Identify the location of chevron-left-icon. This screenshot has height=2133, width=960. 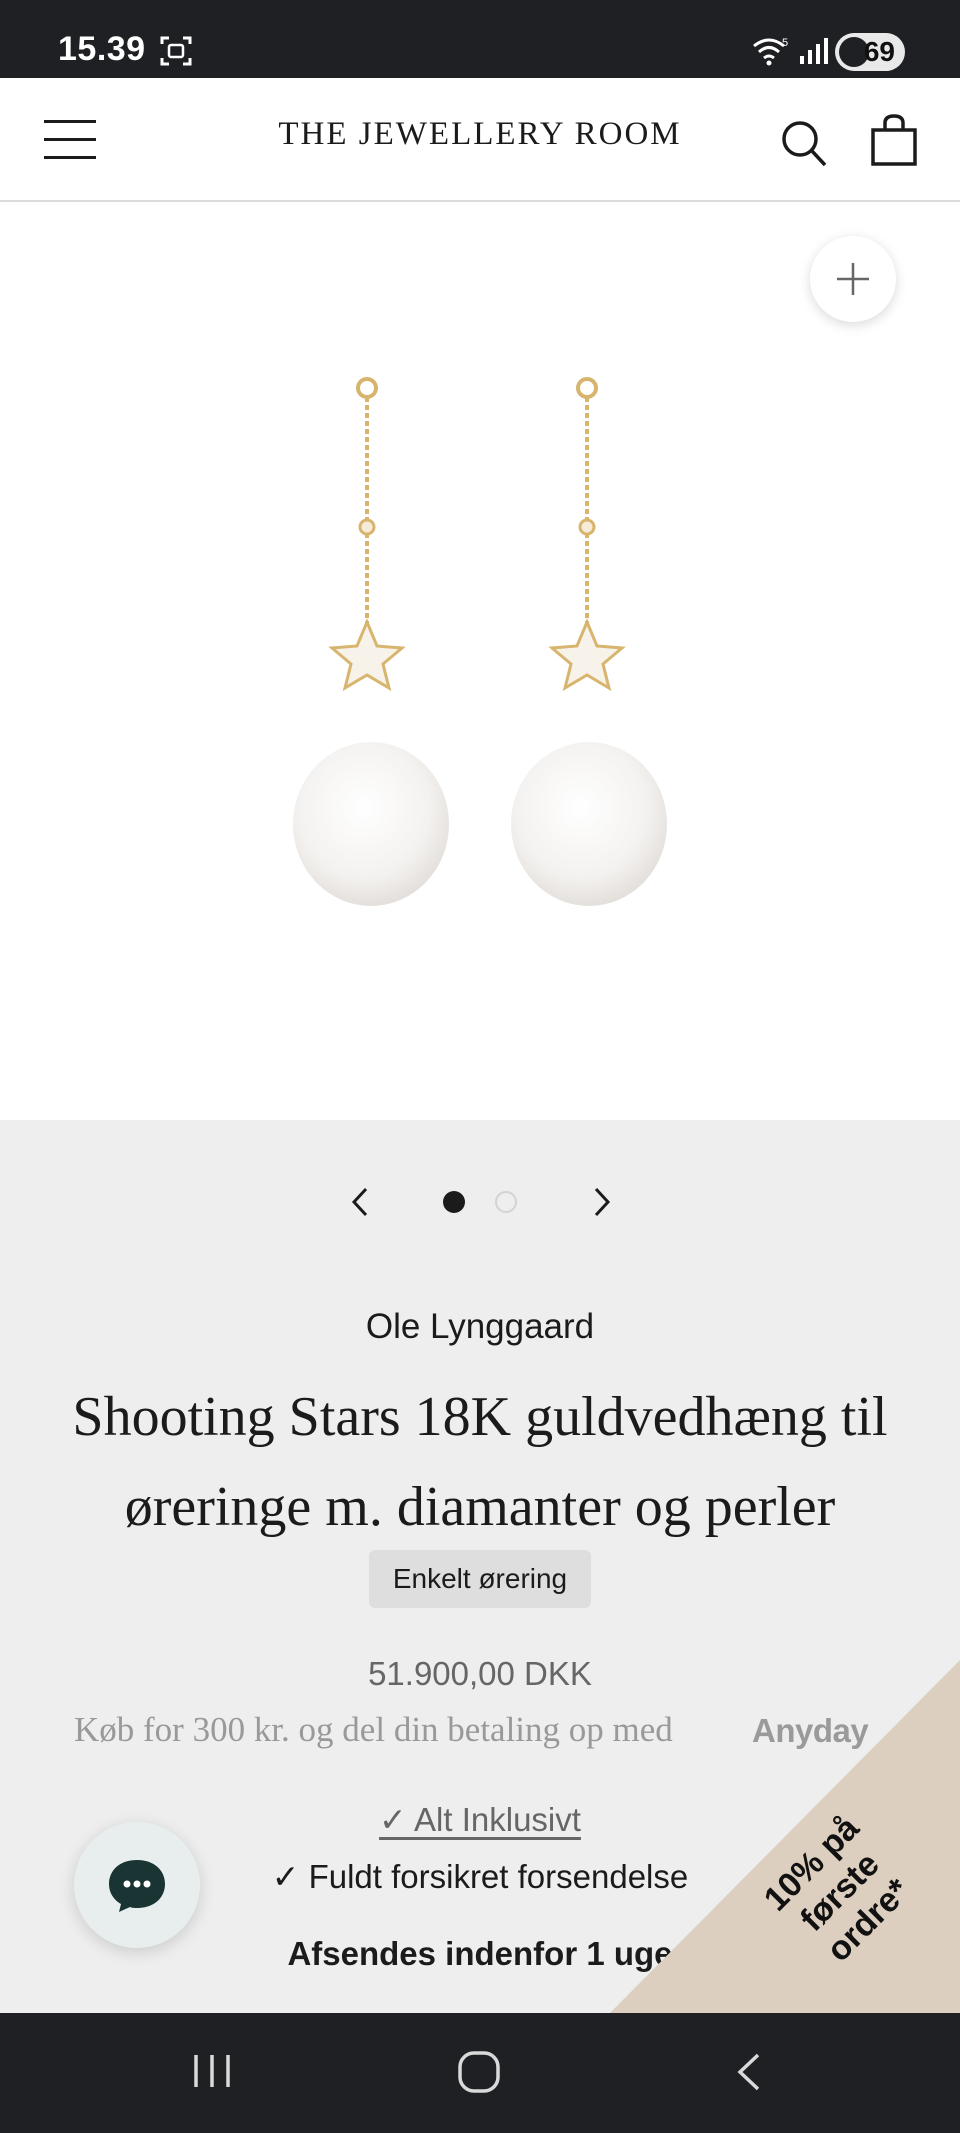
(361, 1202).